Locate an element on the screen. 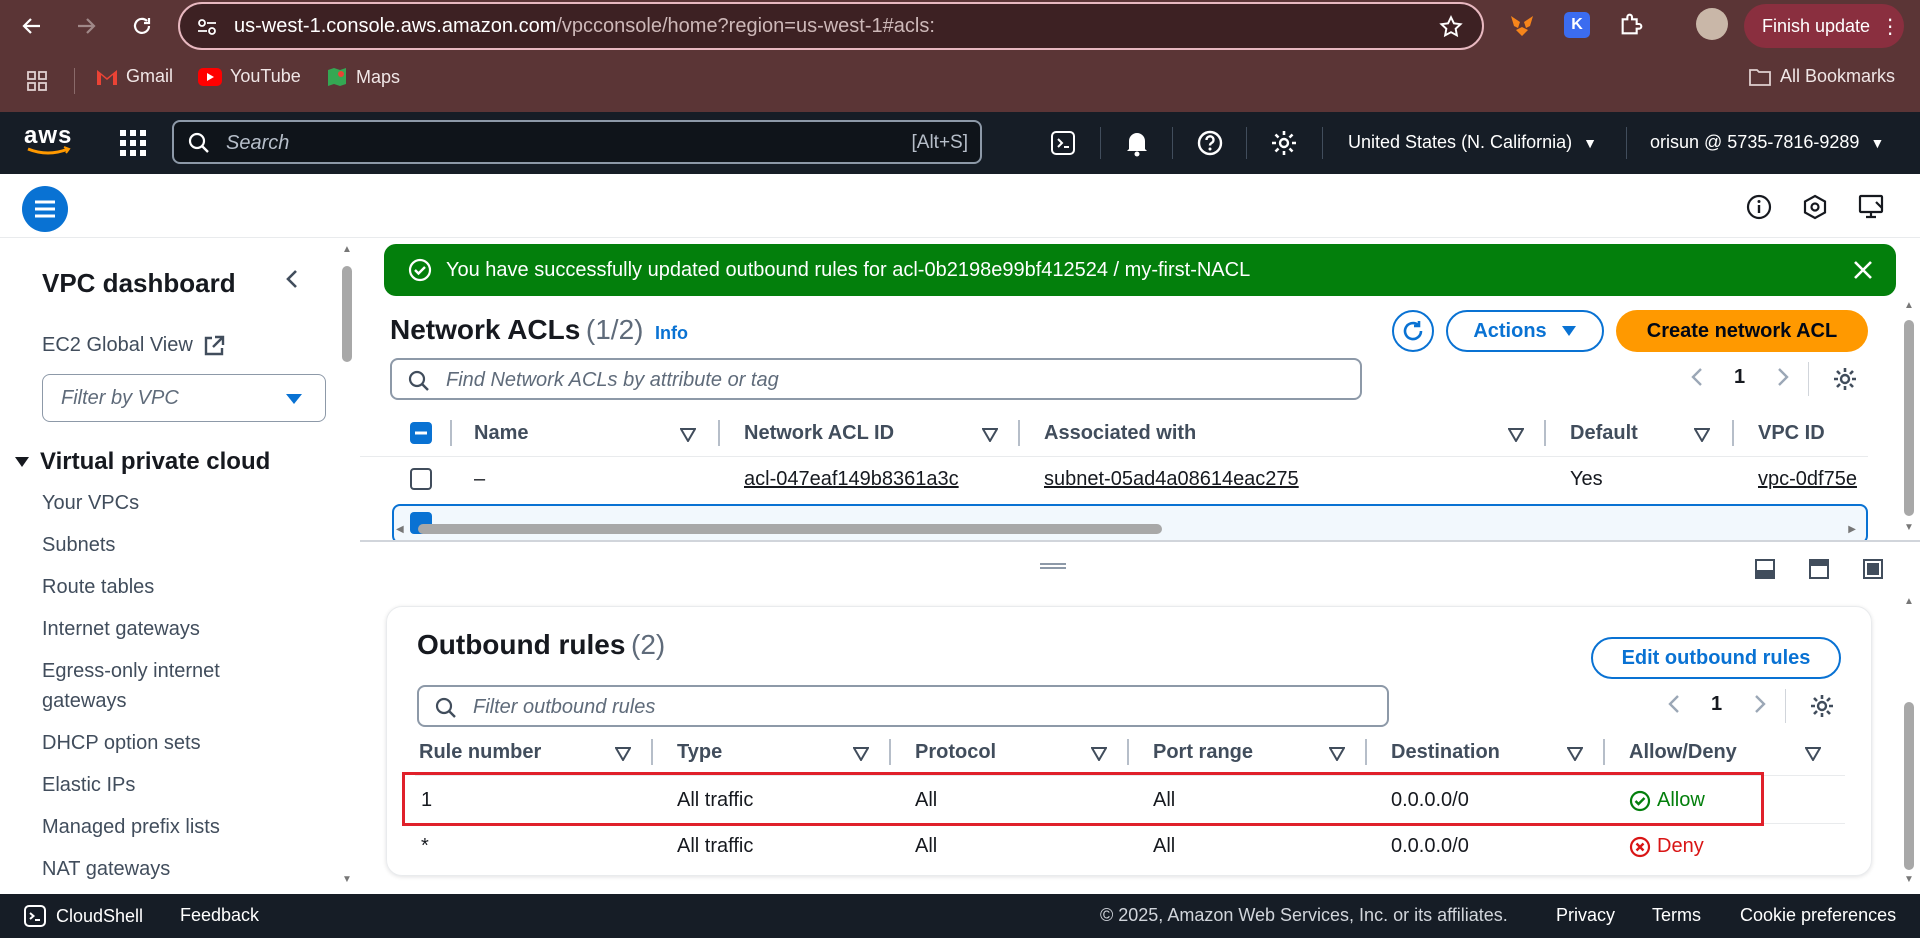 The width and height of the screenshot is (1920, 938). bookmark-star-icon is located at coordinates (1451, 27).